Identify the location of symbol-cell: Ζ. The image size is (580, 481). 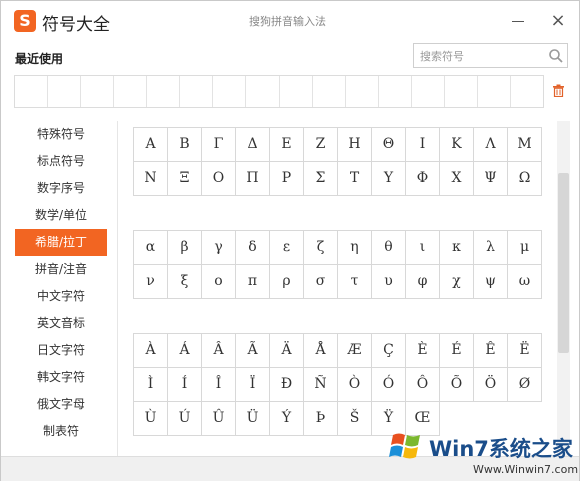
(321, 145).